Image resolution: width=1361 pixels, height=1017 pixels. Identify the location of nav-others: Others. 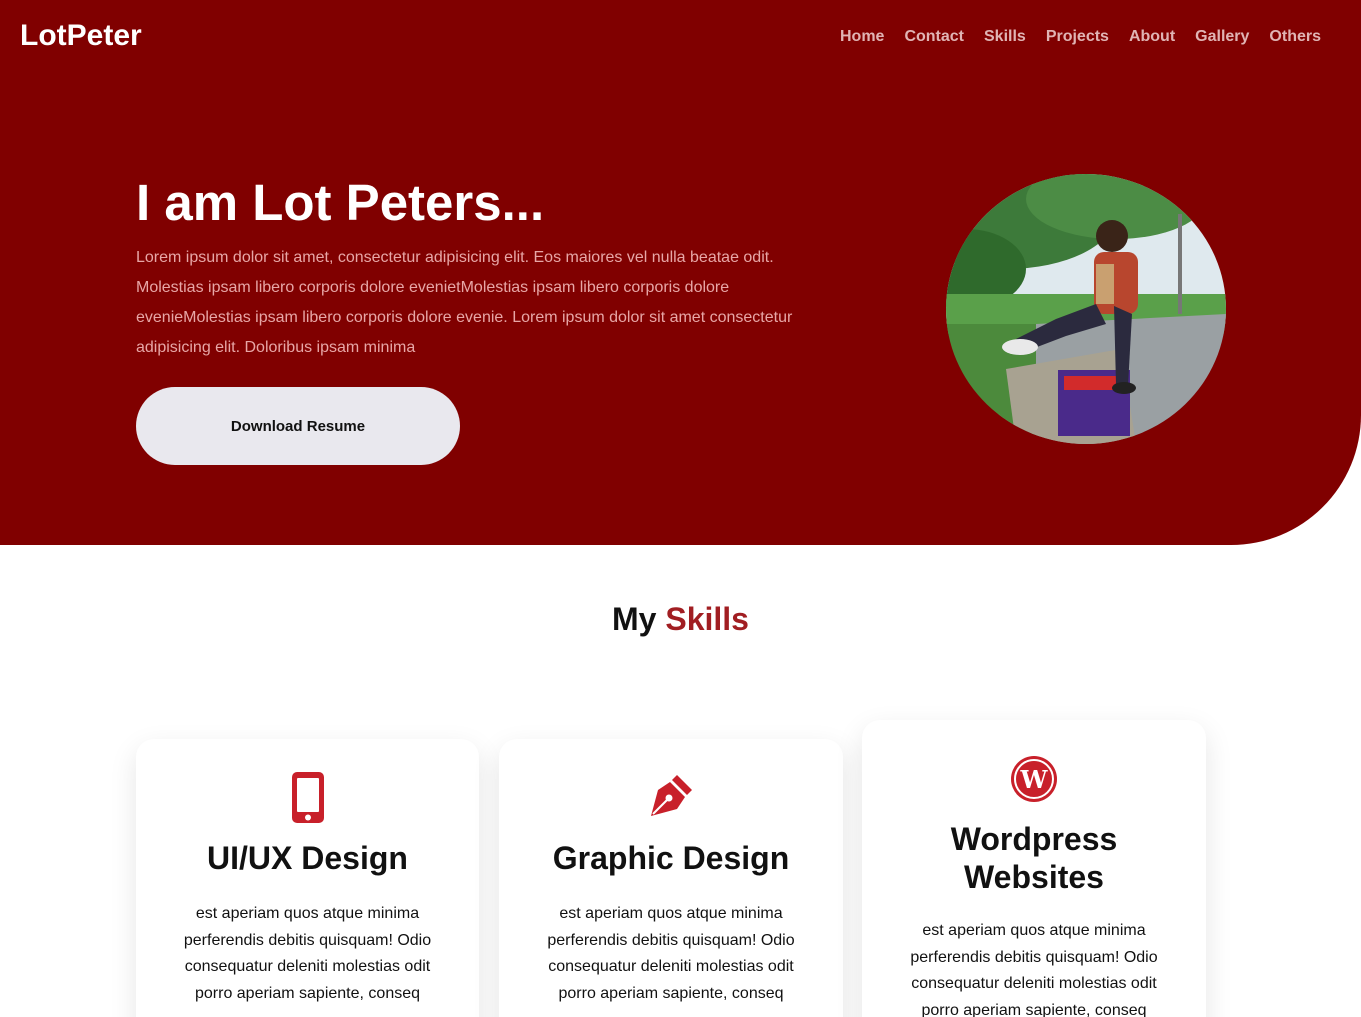
(1295, 37).